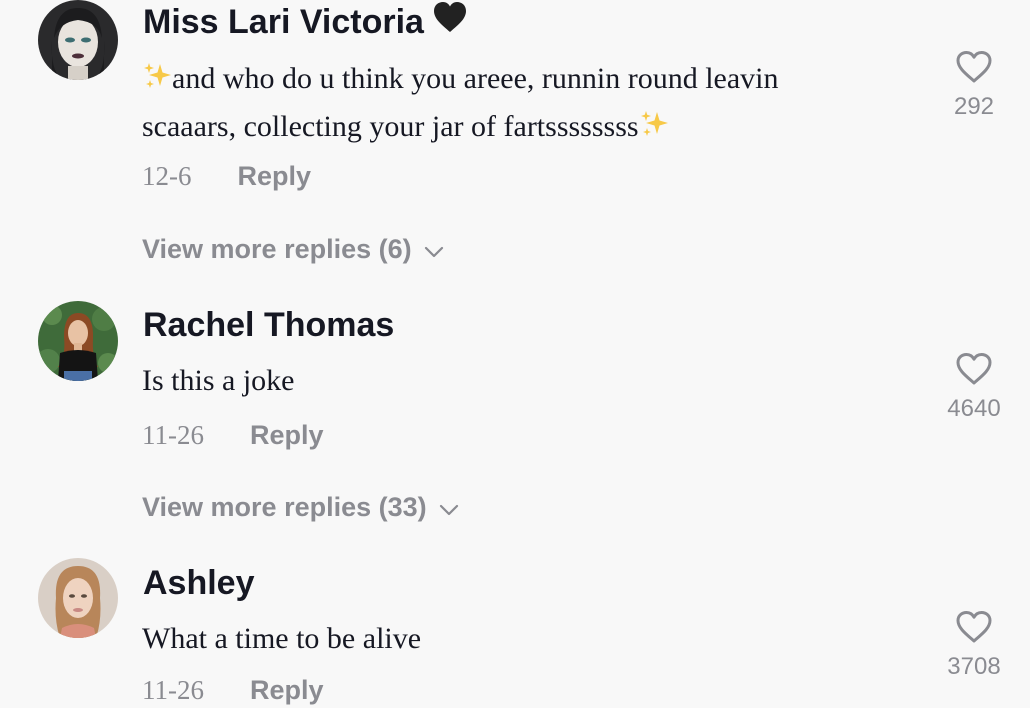  What do you see at coordinates (268, 325) in the screenshot?
I see `username: Rachel Thomas` at bounding box center [268, 325].